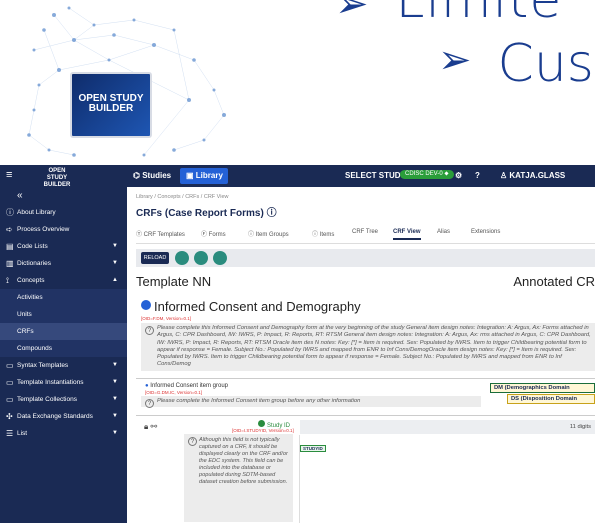 The width and height of the screenshot is (595, 523). Describe the element at coordinates (10, 212) in the screenshot. I see `info-icon: ⓘ` at that location.